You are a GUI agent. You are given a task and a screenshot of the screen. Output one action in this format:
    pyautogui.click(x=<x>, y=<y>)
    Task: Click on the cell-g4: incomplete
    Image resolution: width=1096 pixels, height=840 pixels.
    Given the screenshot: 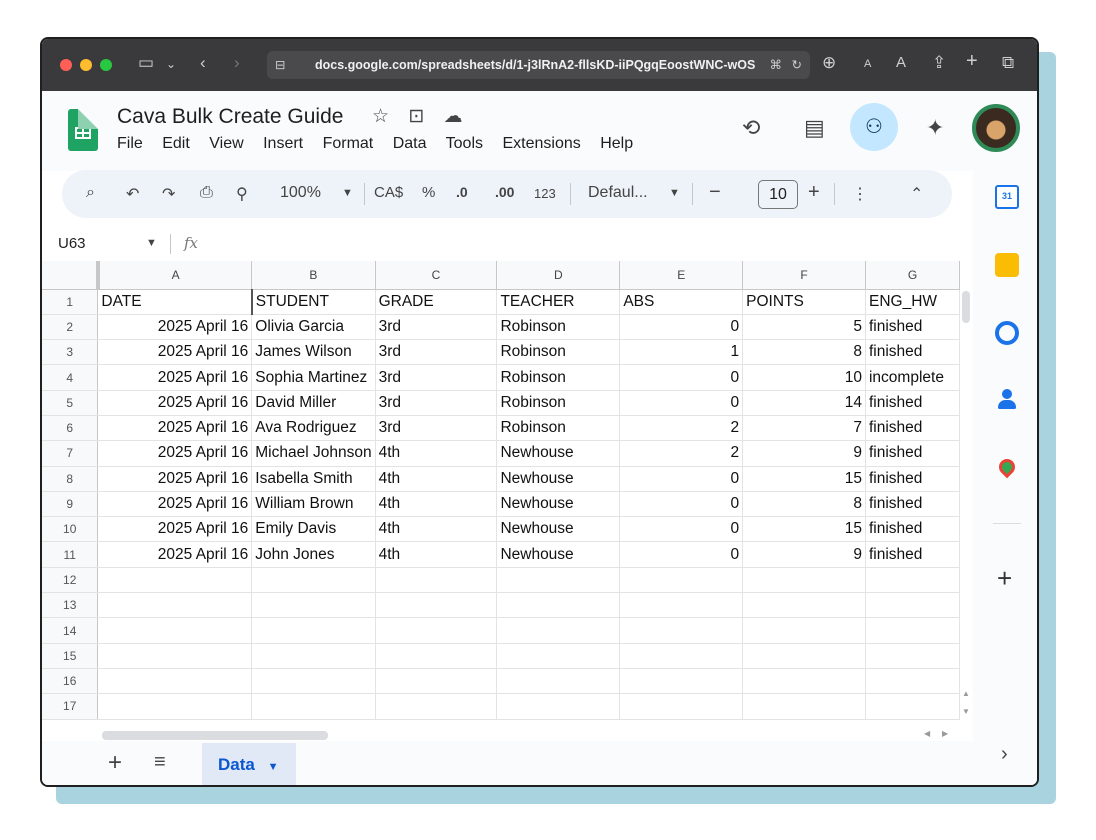 What is the action you would take?
    pyautogui.click(x=912, y=377)
    